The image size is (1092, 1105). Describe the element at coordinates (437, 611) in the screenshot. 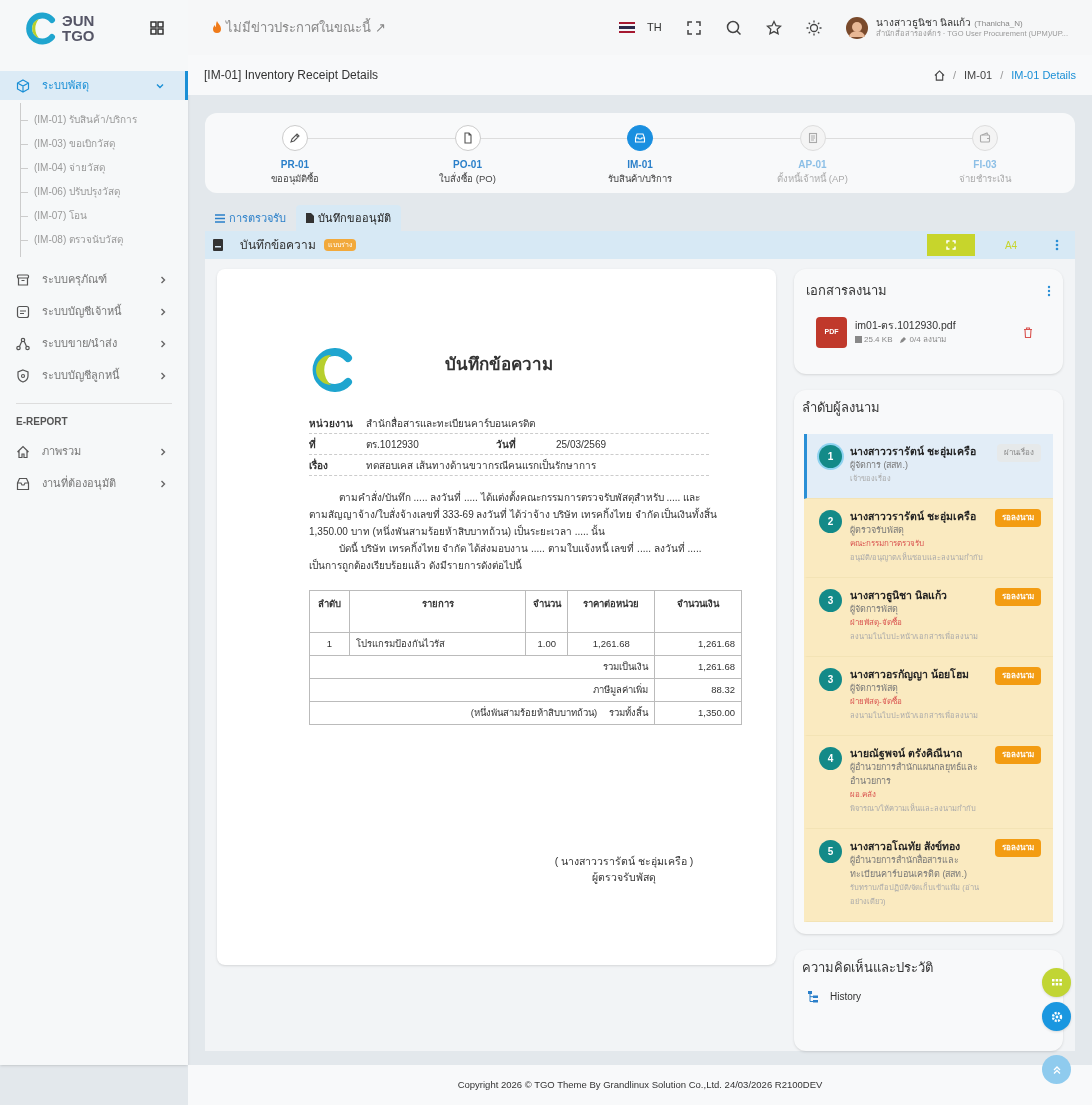

I see `column-header: รายการ` at that location.